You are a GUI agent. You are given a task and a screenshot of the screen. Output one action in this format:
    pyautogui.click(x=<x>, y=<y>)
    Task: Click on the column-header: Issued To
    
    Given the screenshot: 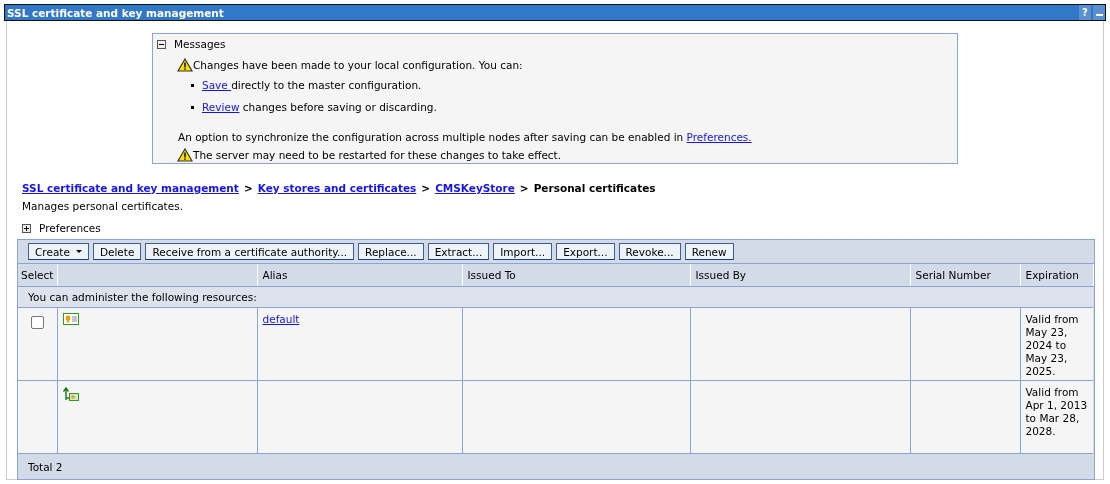 What is the action you would take?
    pyautogui.click(x=576, y=275)
    